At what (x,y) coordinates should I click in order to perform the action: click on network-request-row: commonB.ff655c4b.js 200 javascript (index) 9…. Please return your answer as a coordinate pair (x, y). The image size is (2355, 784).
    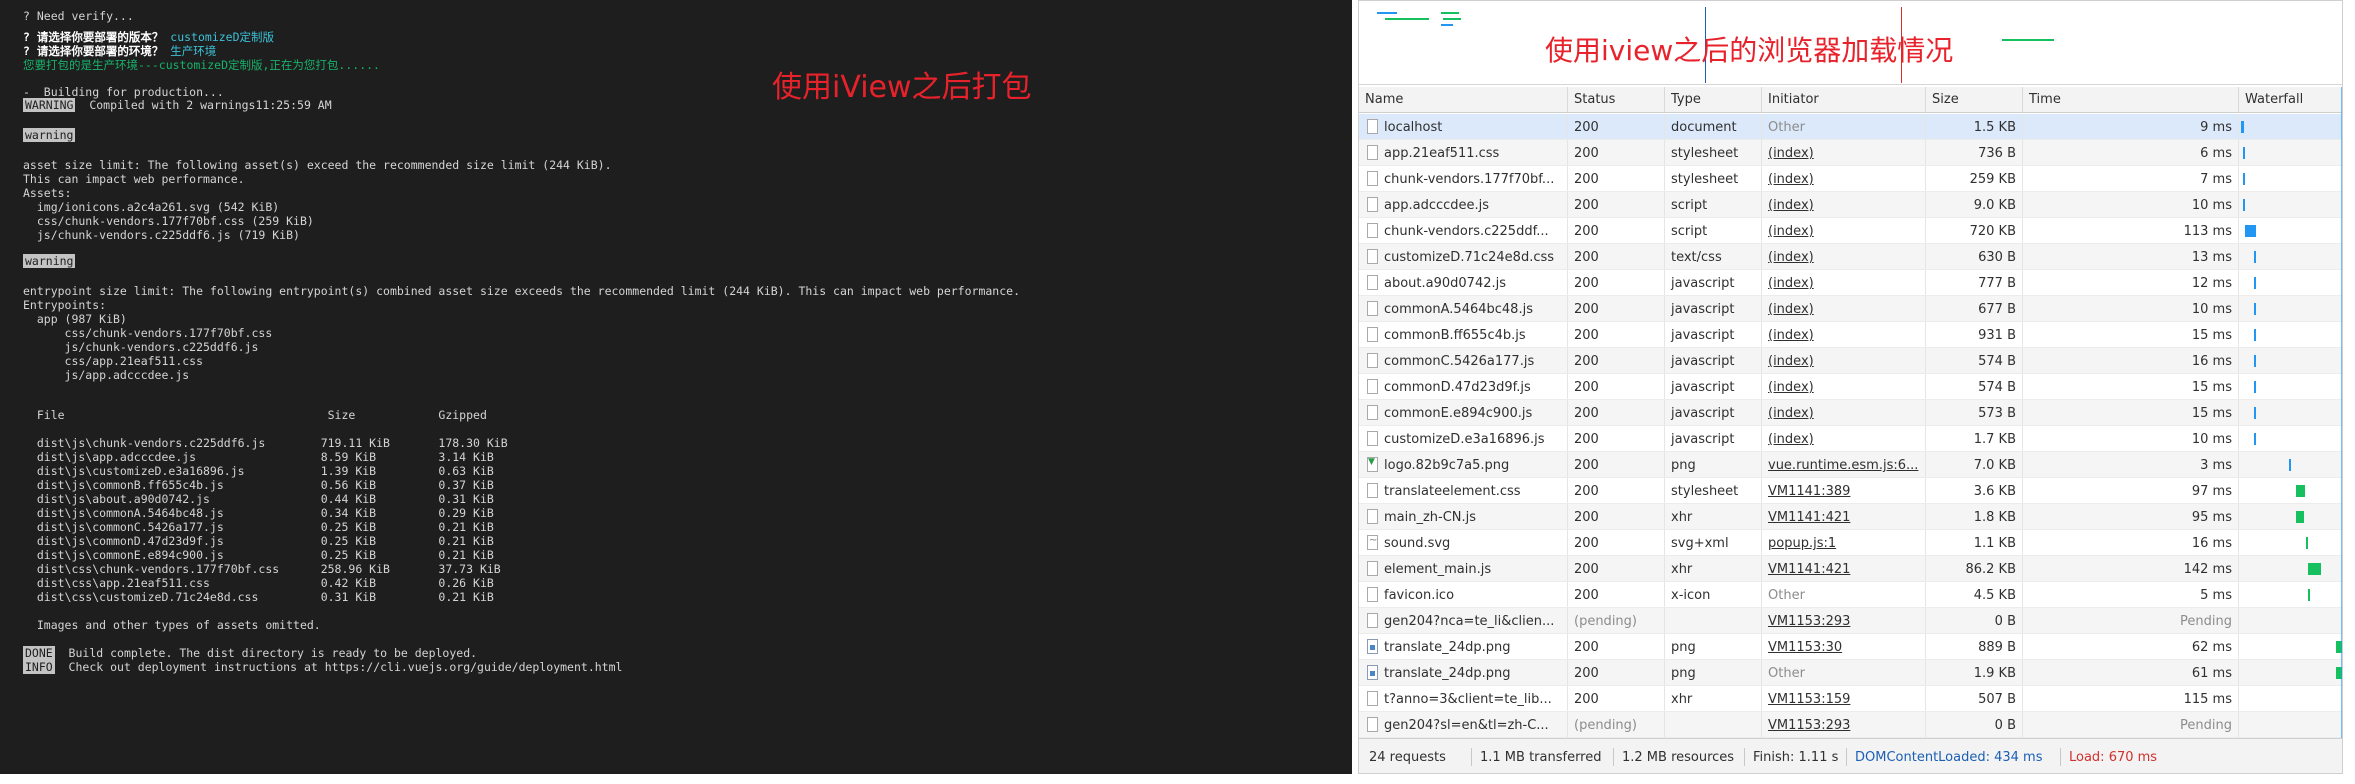
    Looking at the image, I should click on (1850, 335).